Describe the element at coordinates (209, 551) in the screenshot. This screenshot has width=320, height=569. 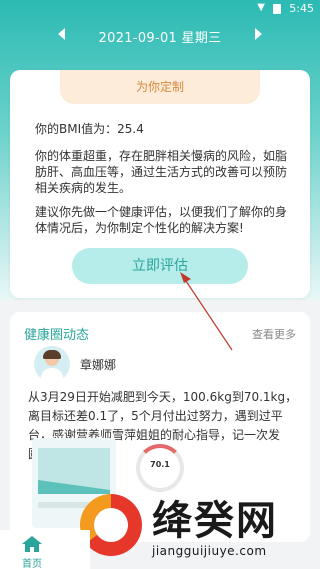
I see `watermark-url: jiangguijiuye.com` at that location.